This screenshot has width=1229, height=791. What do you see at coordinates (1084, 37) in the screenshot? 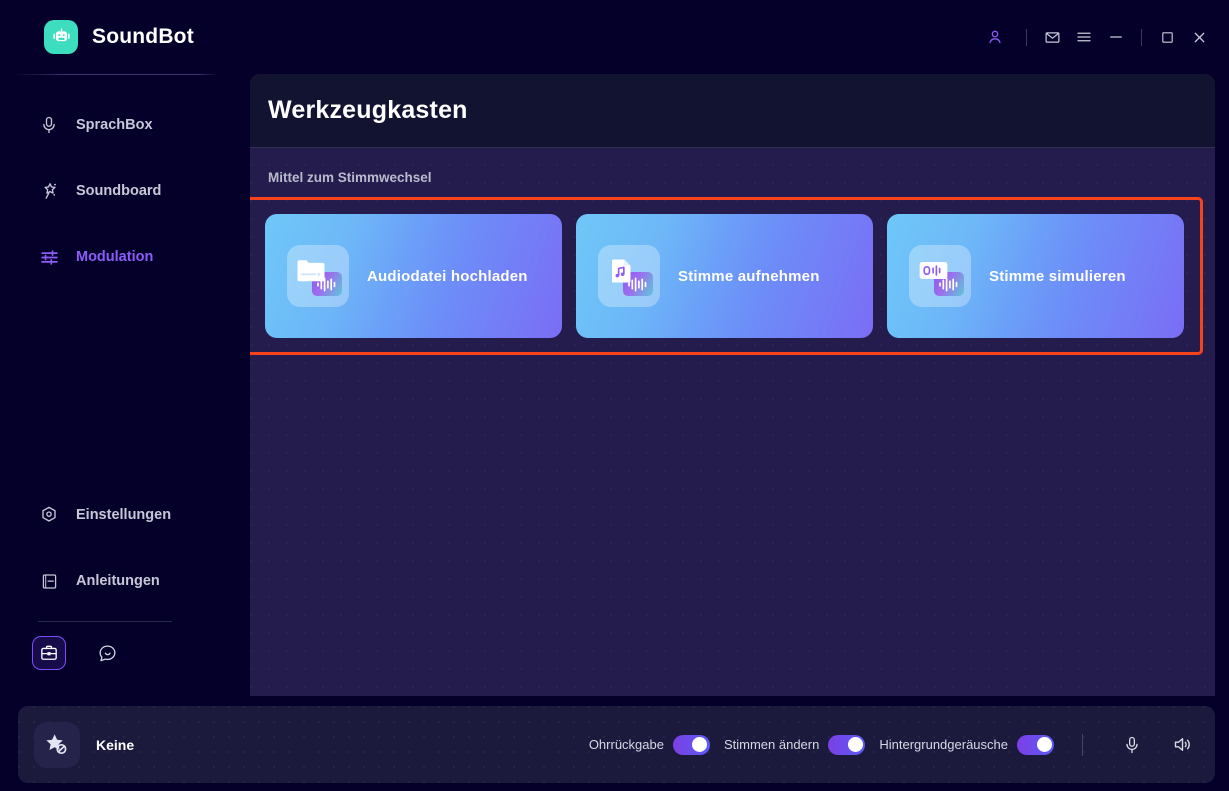
I see `menu-icon` at bounding box center [1084, 37].